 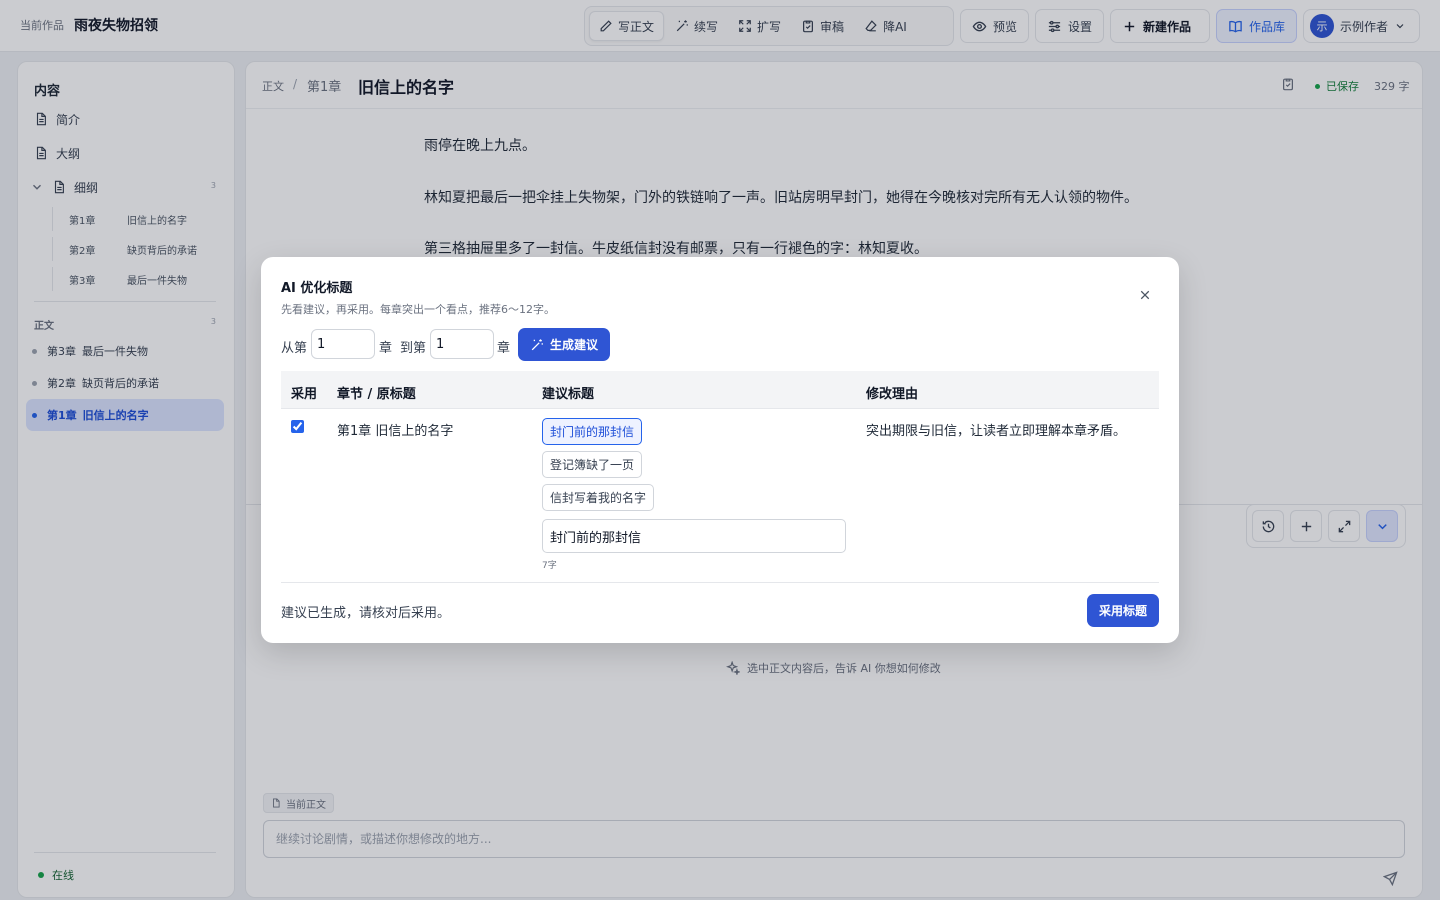 What do you see at coordinates (694, 536) in the screenshot?
I see `title-input` at bounding box center [694, 536].